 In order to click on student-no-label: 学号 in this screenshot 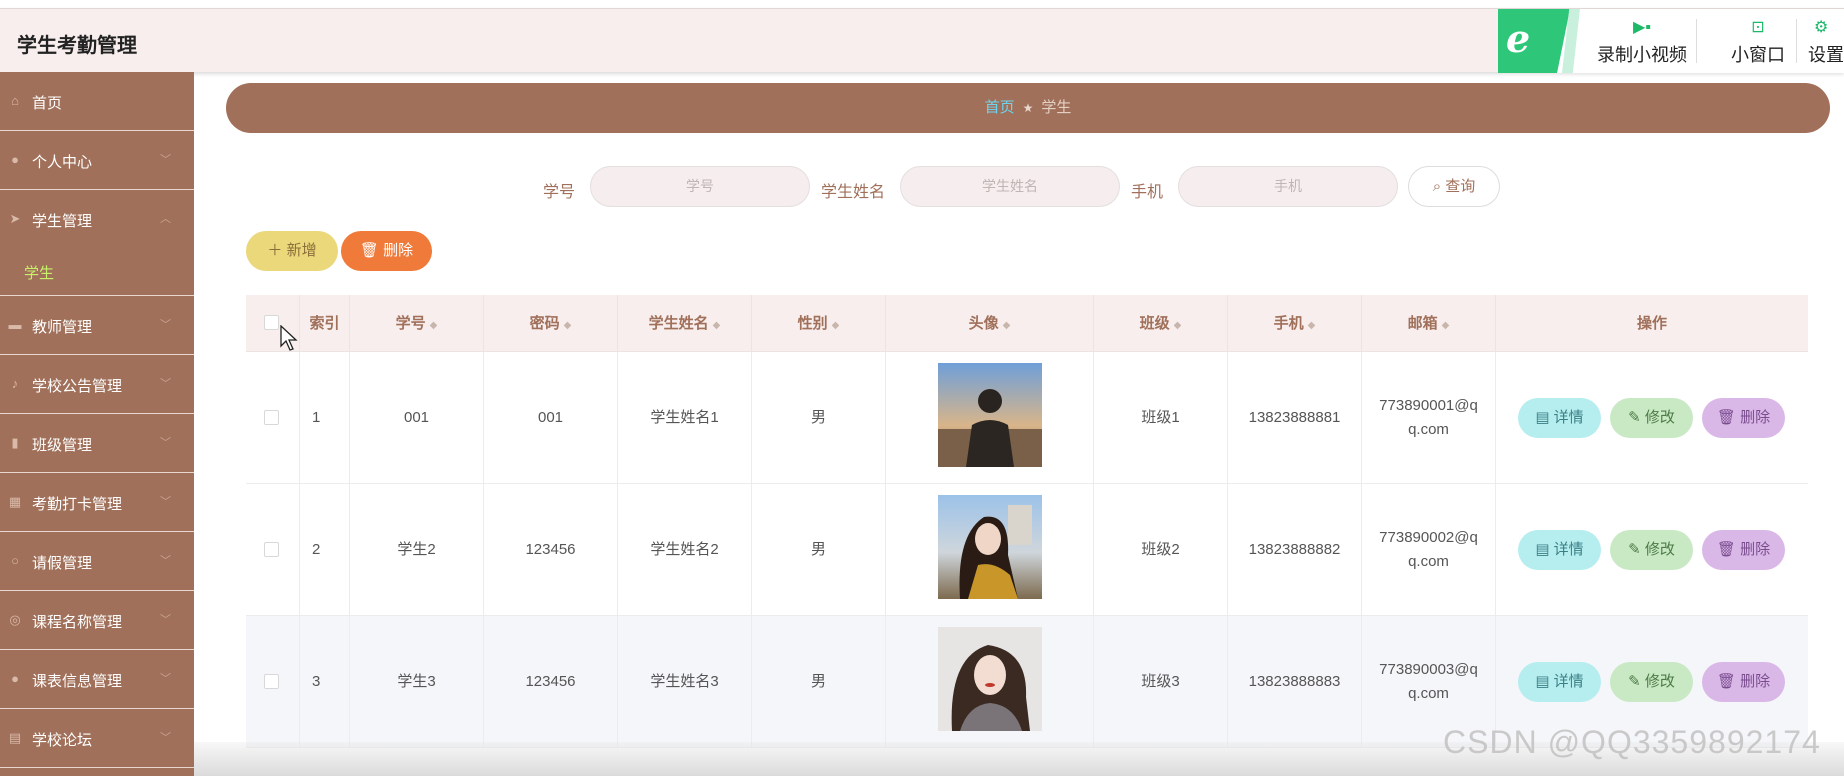, I will do `click(559, 192)`.